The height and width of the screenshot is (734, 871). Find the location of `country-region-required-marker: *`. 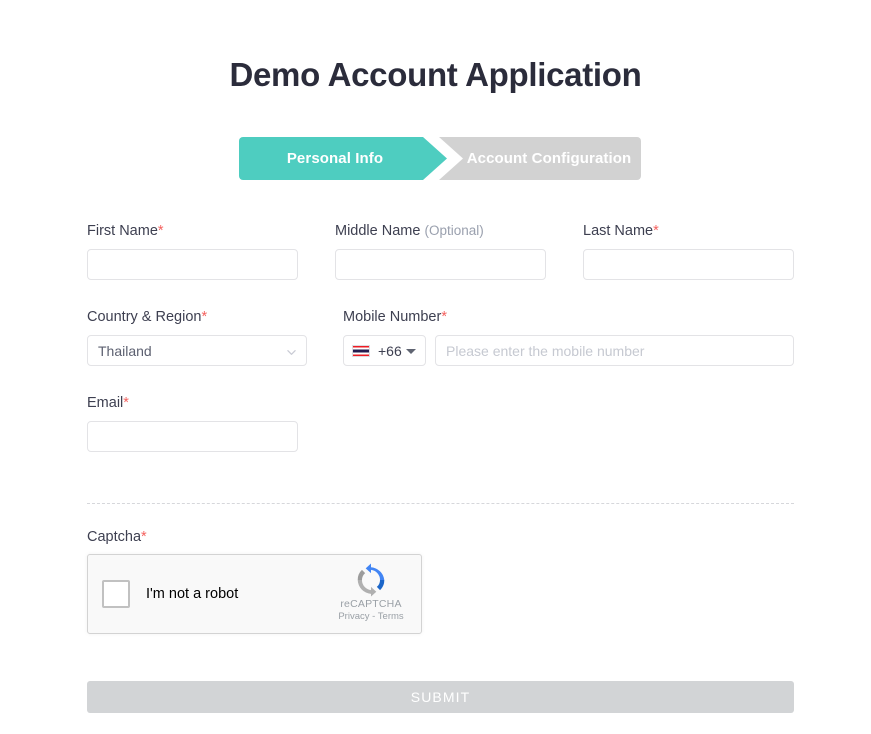

country-region-required-marker: * is located at coordinates (204, 317).